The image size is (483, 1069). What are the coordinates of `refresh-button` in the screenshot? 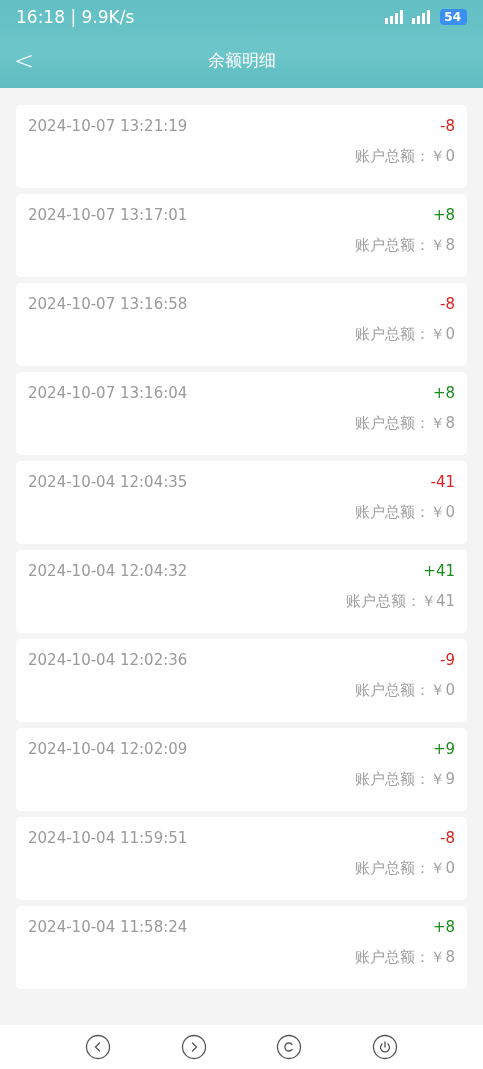 It's located at (289, 1047).